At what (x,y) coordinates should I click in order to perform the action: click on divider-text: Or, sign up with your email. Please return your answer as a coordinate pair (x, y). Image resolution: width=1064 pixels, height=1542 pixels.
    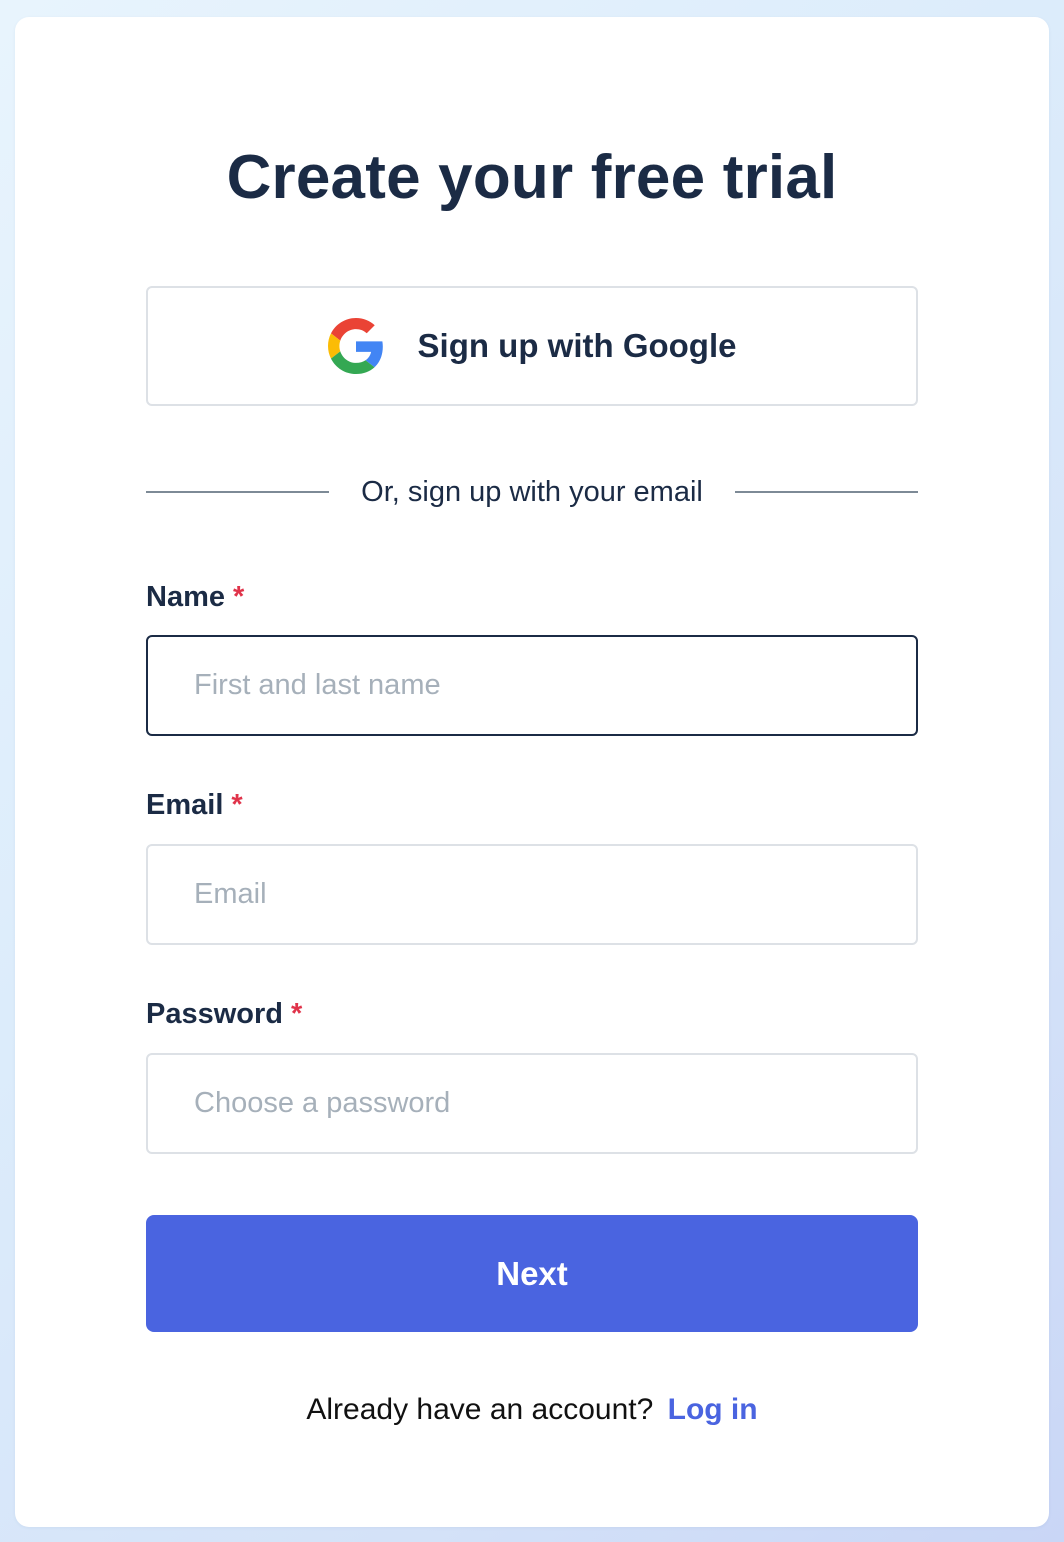
    Looking at the image, I should click on (532, 491).